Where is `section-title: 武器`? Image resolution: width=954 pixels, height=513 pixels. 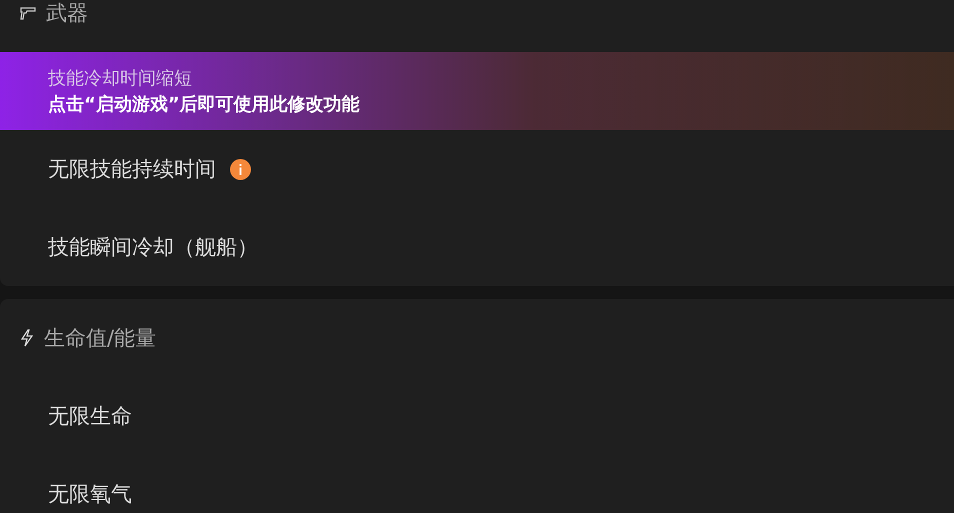
section-title: 武器 is located at coordinates (67, 13).